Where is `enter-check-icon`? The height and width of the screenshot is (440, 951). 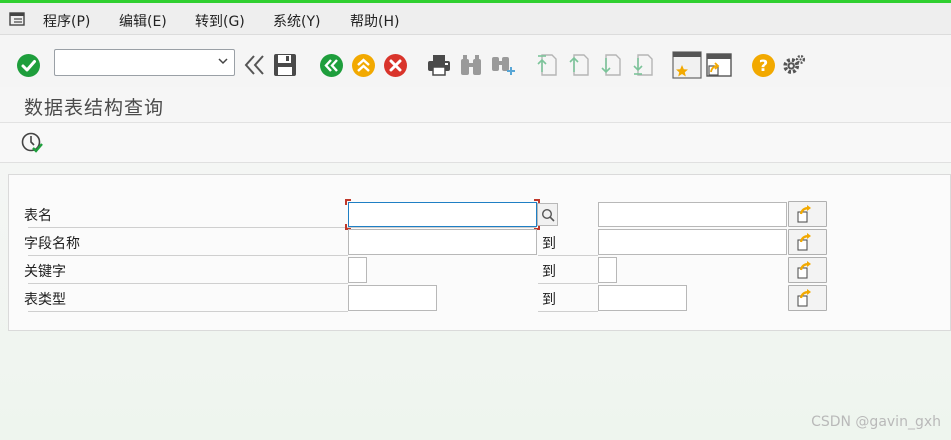 enter-check-icon is located at coordinates (28, 65).